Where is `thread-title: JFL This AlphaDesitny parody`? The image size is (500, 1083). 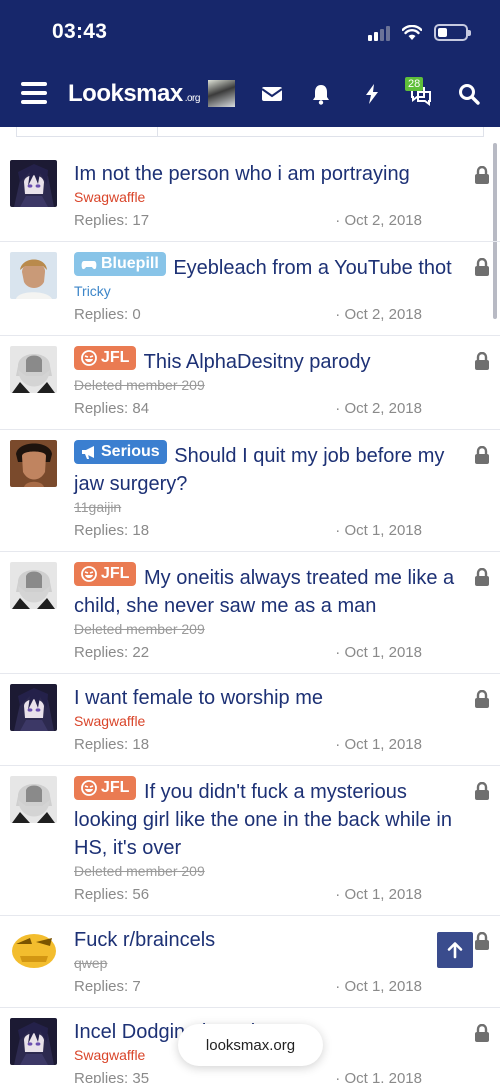
thread-title: JFL This AlphaDesitny parody is located at coordinates (271, 361).